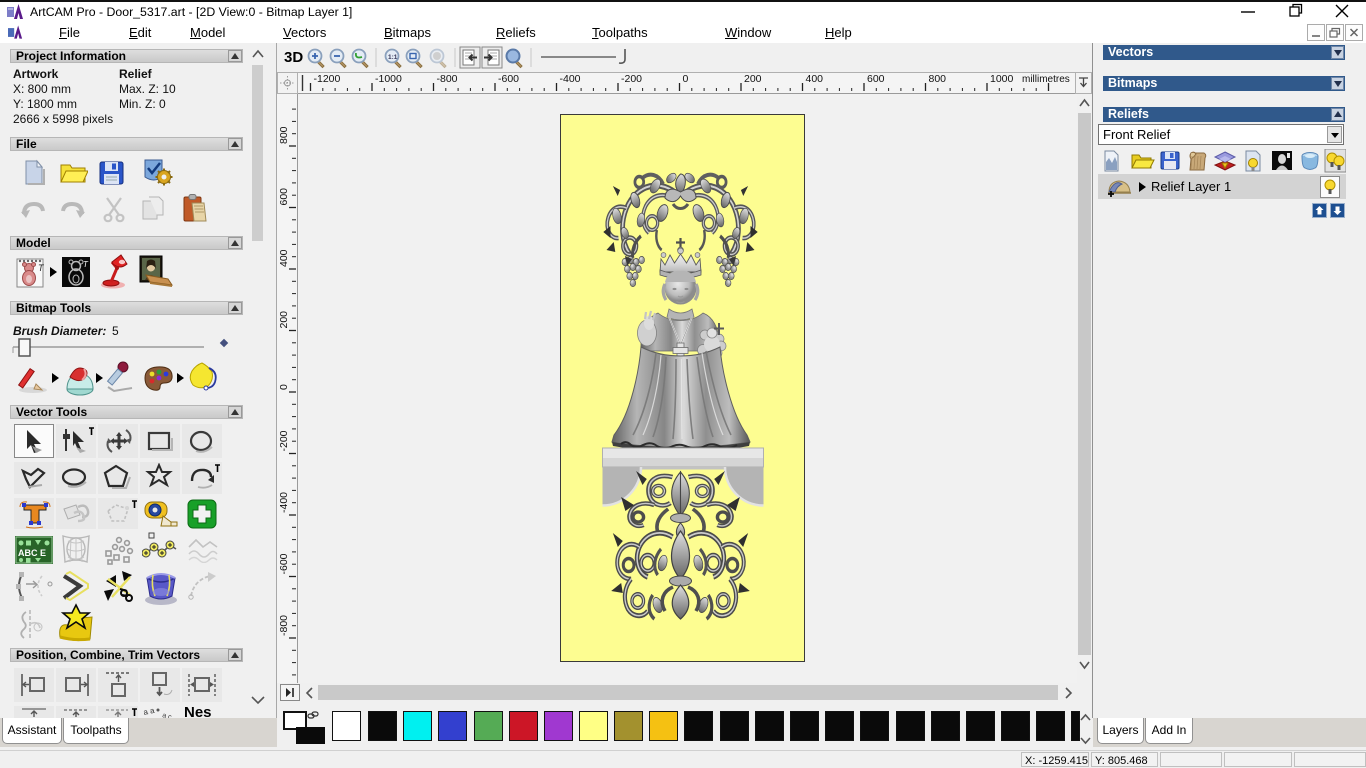  Describe the element at coordinates (149, 711) in the screenshot. I see `svg-text: a a` at that location.